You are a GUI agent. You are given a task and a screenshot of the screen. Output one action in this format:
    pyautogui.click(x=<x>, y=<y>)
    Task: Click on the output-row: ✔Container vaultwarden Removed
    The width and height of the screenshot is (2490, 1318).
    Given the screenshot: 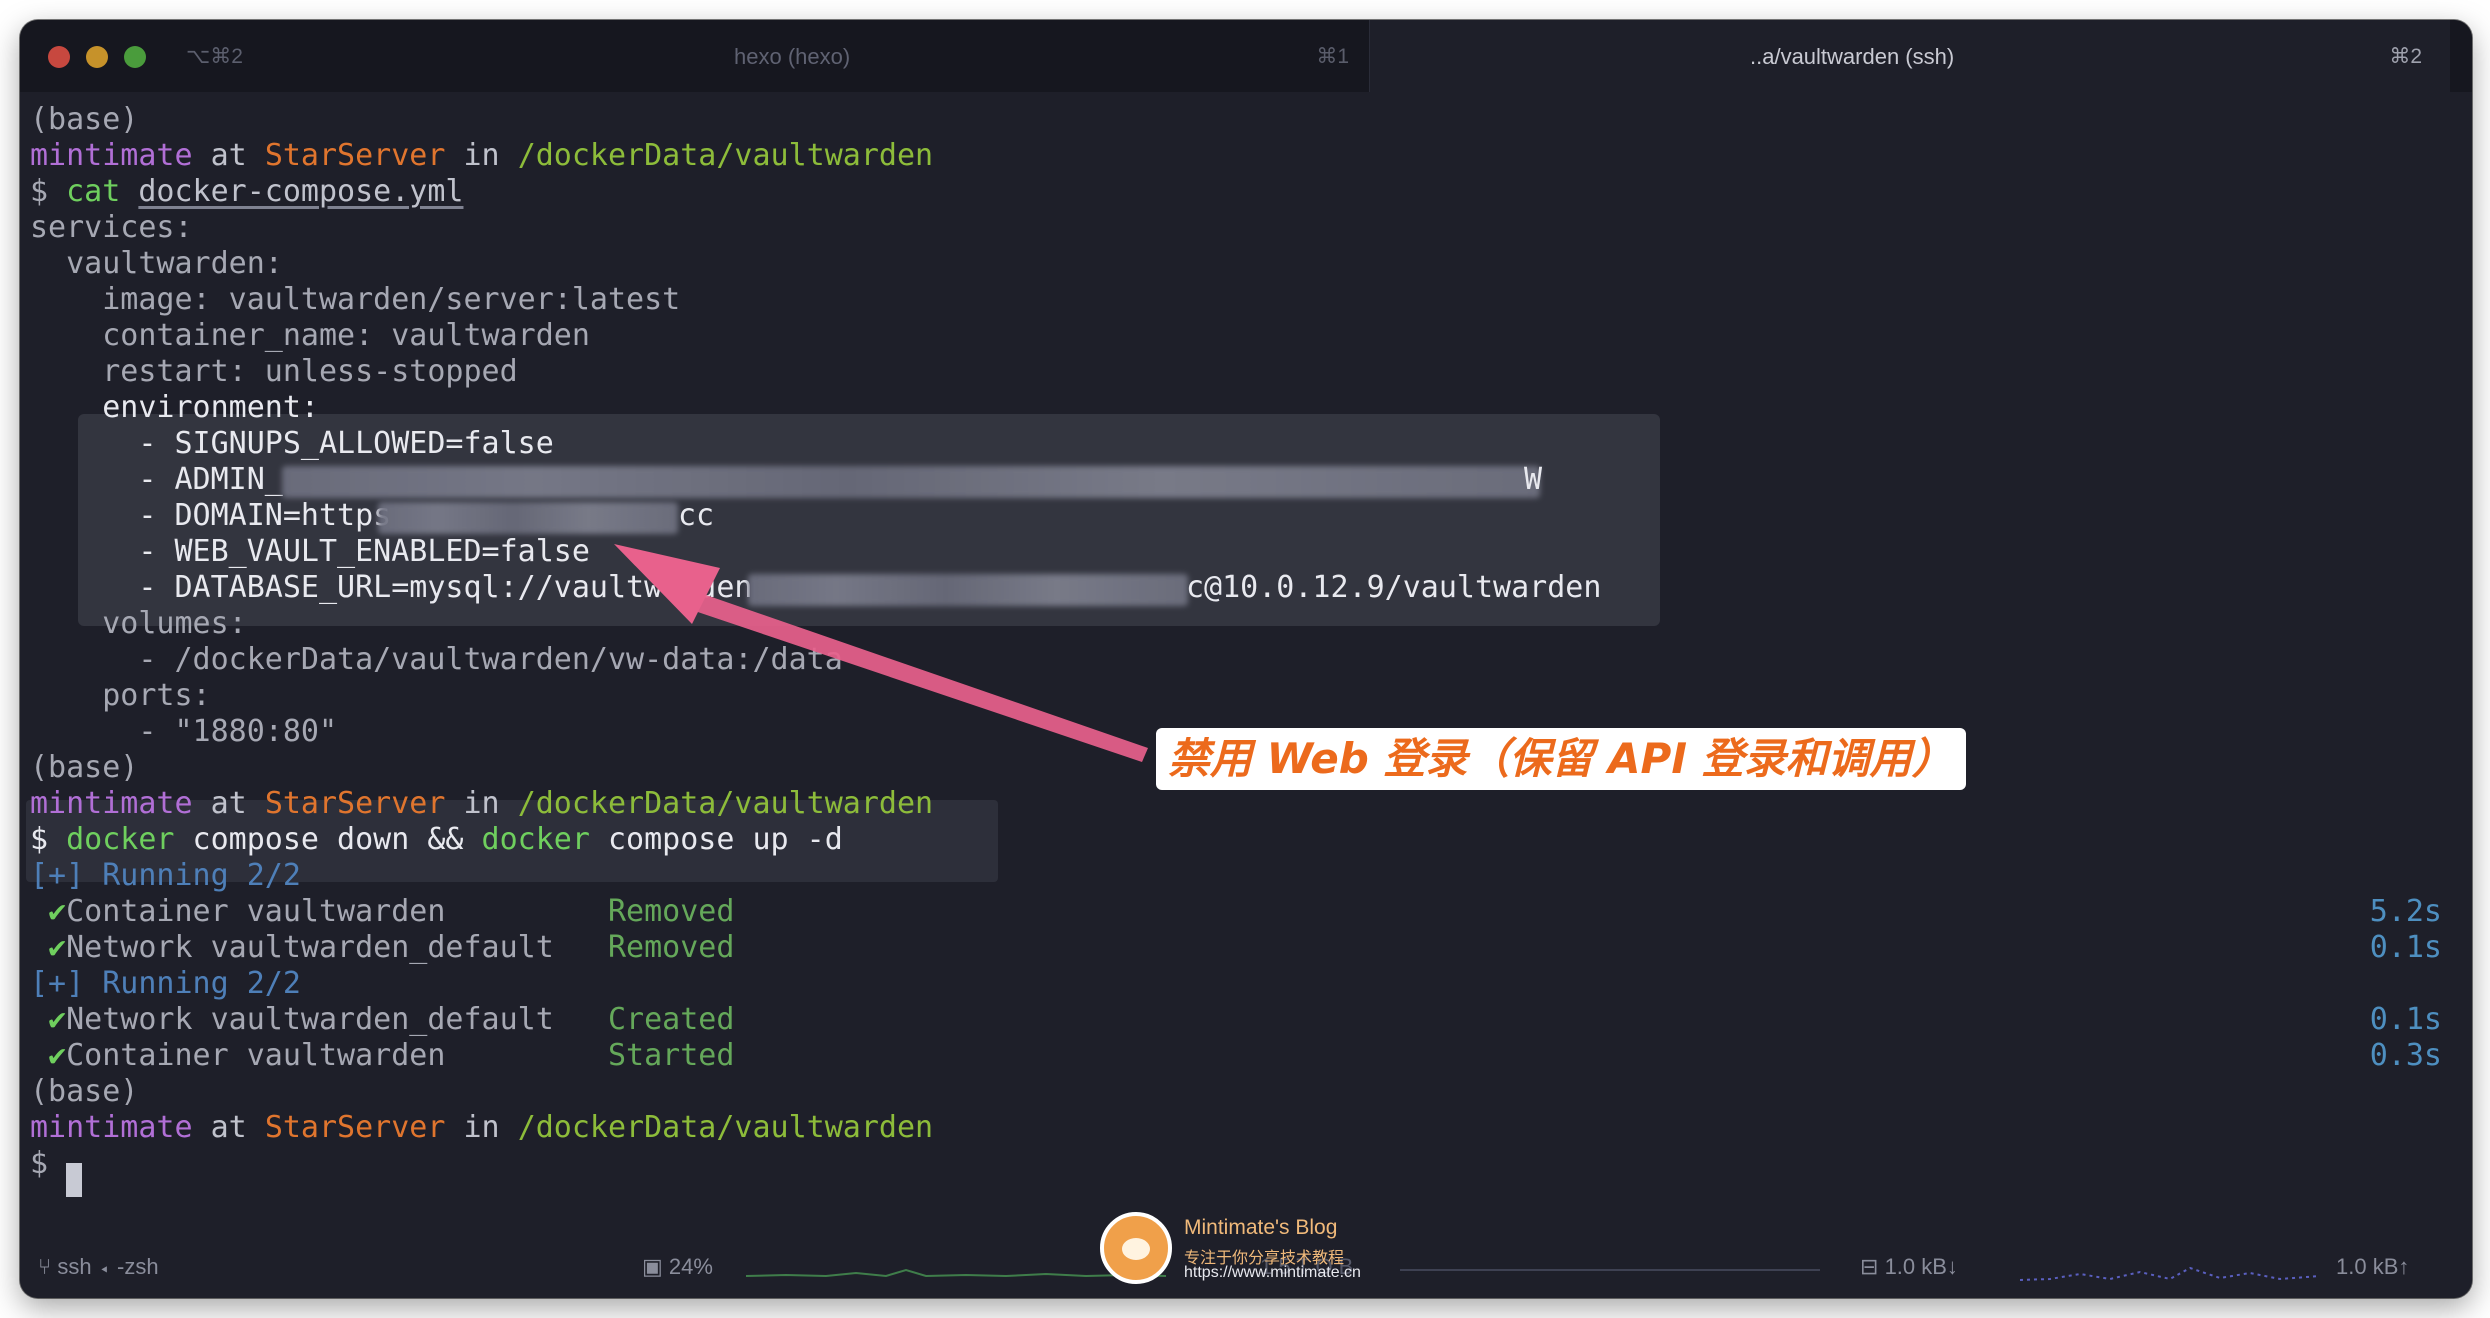 What is the action you would take?
    pyautogui.click(x=391, y=911)
    